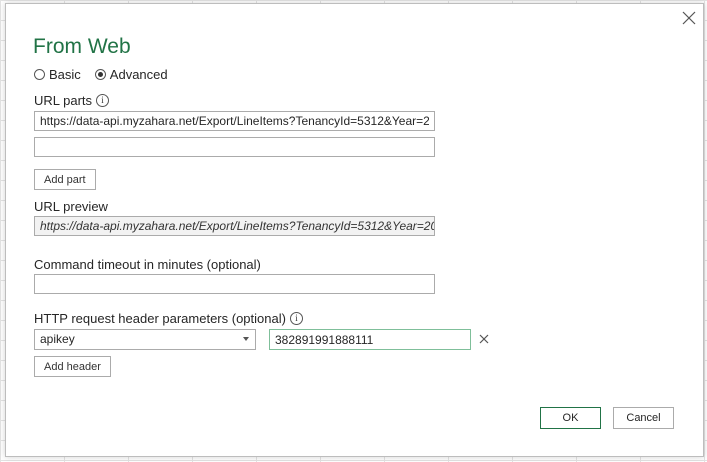 This screenshot has height=462, width=707. What do you see at coordinates (65, 179) in the screenshot?
I see `add-part-button: Add part` at bounding box center [65, 179].